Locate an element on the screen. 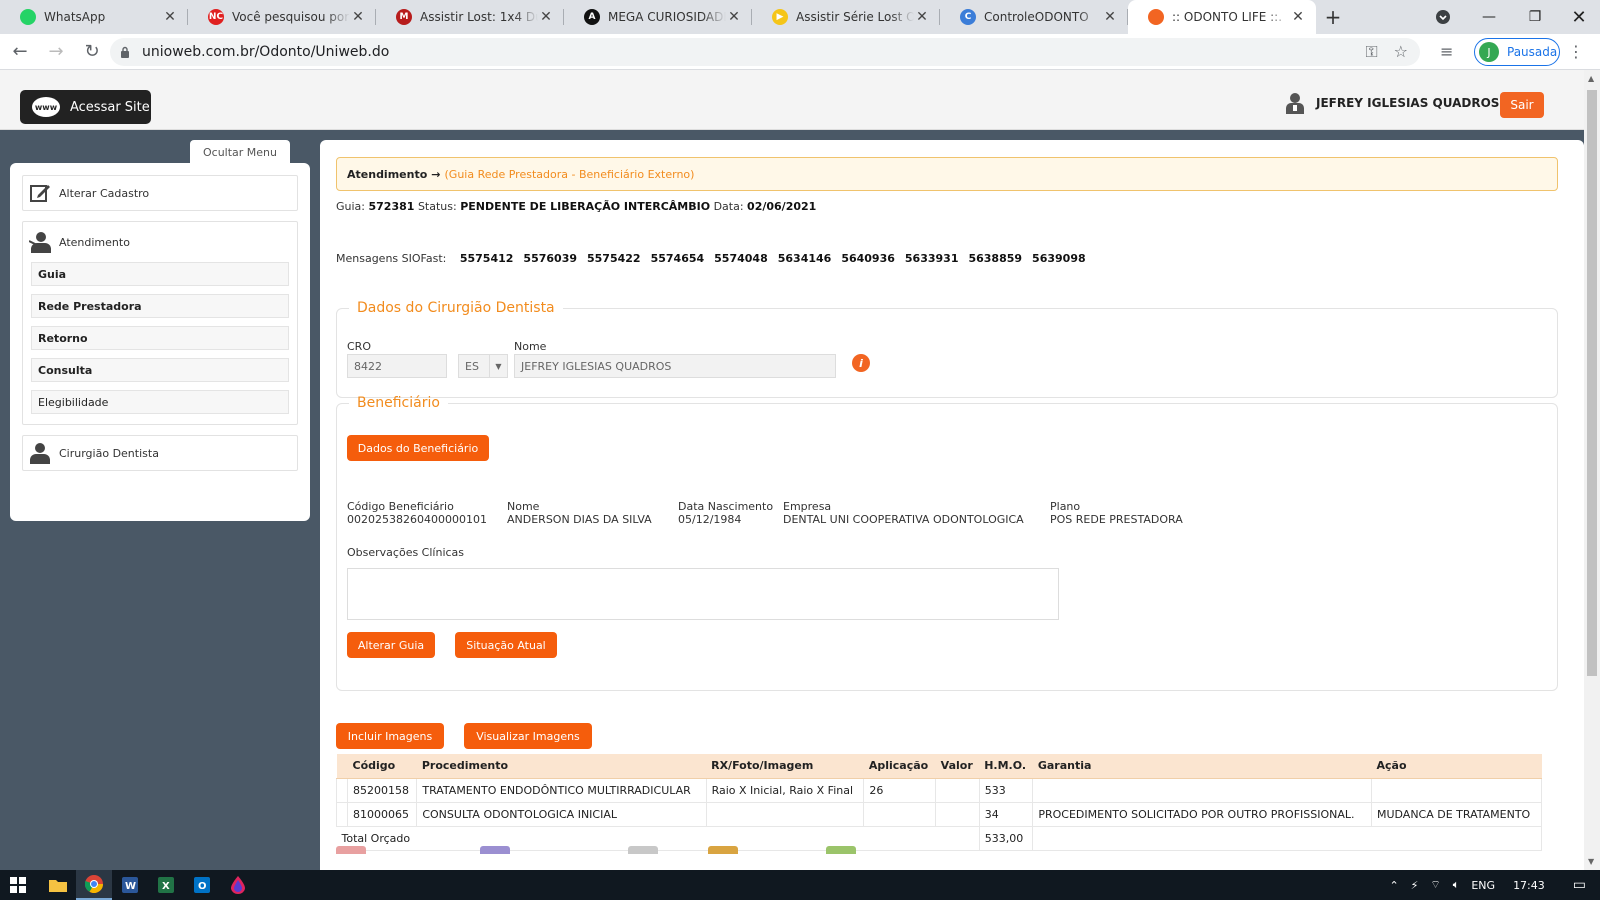 The height and width of the screenshot is (900, 1600). beneficiario-legend: Beneficiário is located at coordinates (398, 403).